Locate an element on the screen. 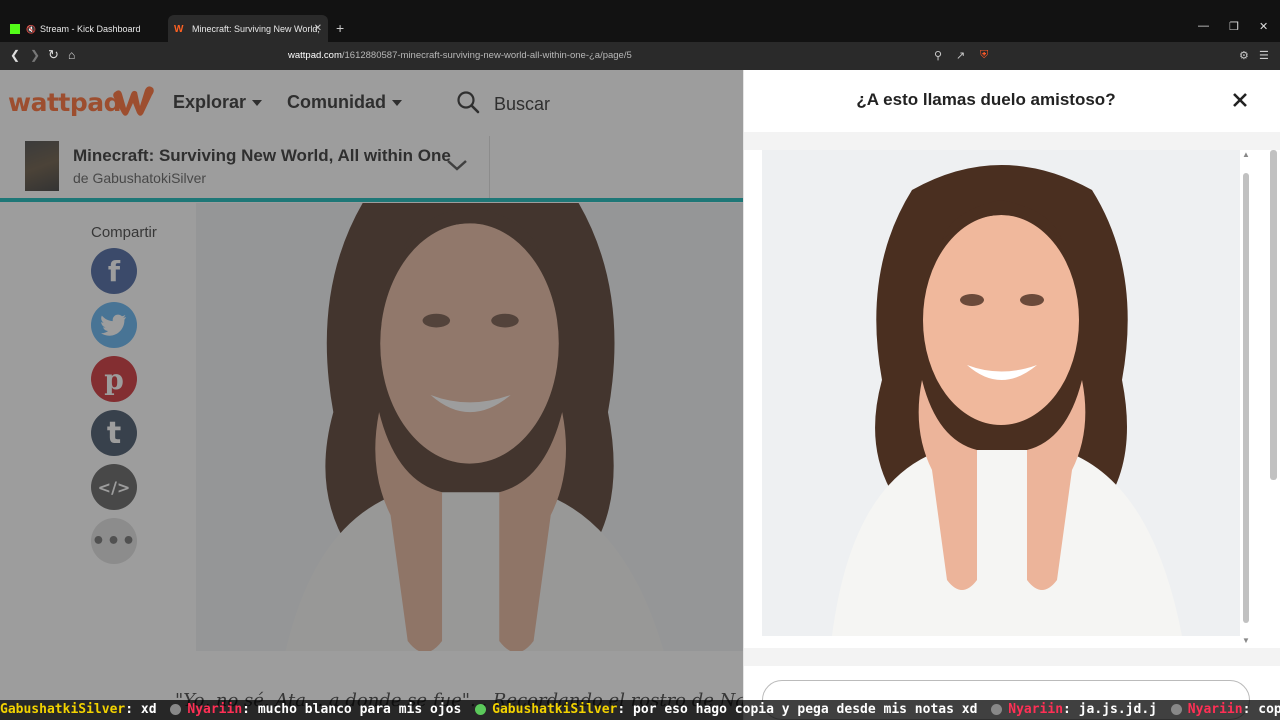 The width and height of the screenshot is (1280, 720). reading-progress-bar is located at coordinates (371, 200).